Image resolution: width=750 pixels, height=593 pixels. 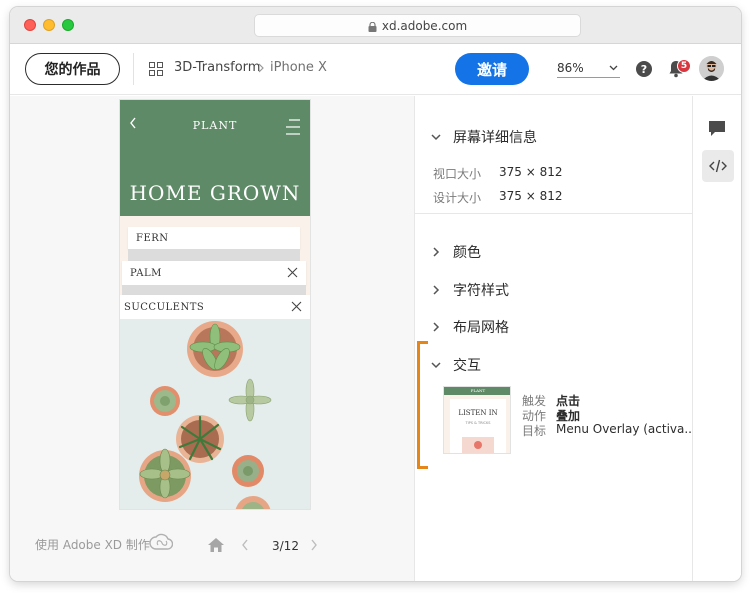 What do you see at coordinates (477, 391) in the screenshot?
I see `thumbnail-header: PLANT` at bounding box center [477, 391].